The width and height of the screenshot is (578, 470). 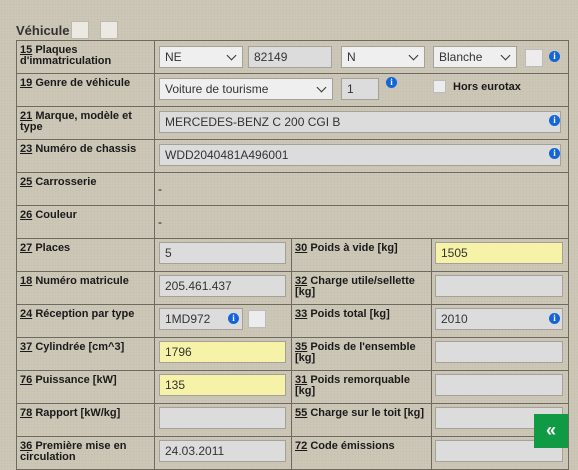 I want to click on plates-cell: NE 82149 N Blanche i, so click(x=361, y=57).